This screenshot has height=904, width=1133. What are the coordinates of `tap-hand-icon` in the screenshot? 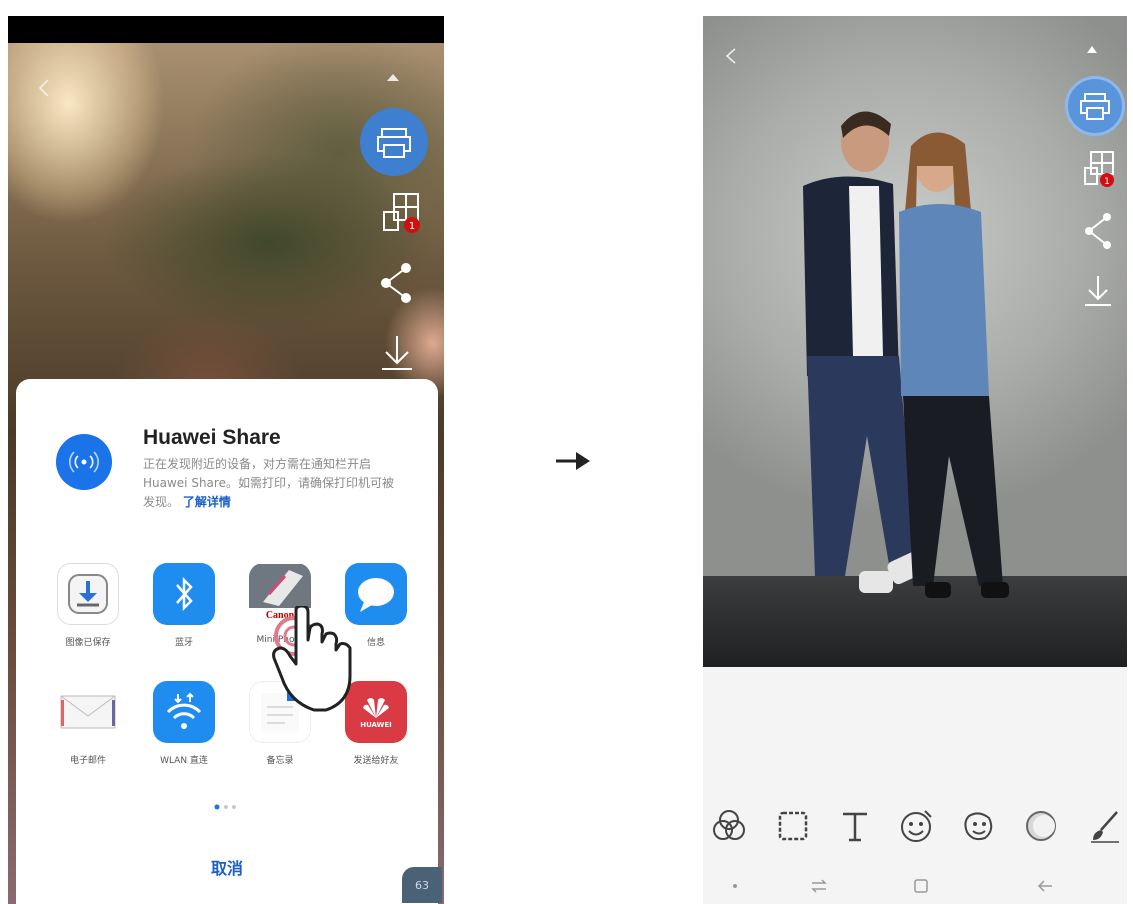 It's located at (312, 659).